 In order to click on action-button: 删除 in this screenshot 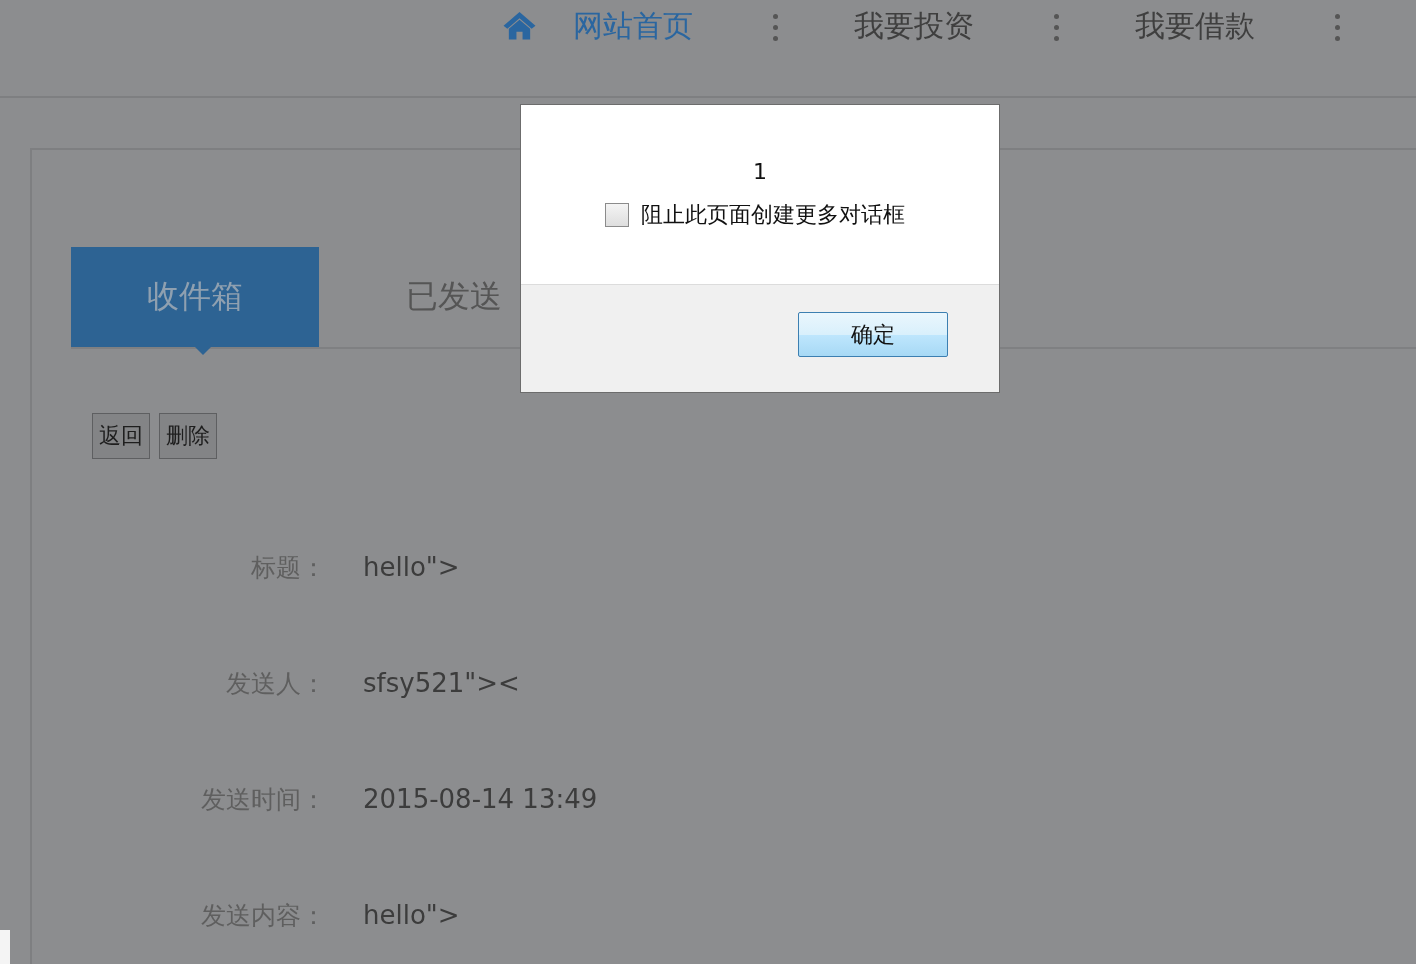, I will do `click(188, 436)`.